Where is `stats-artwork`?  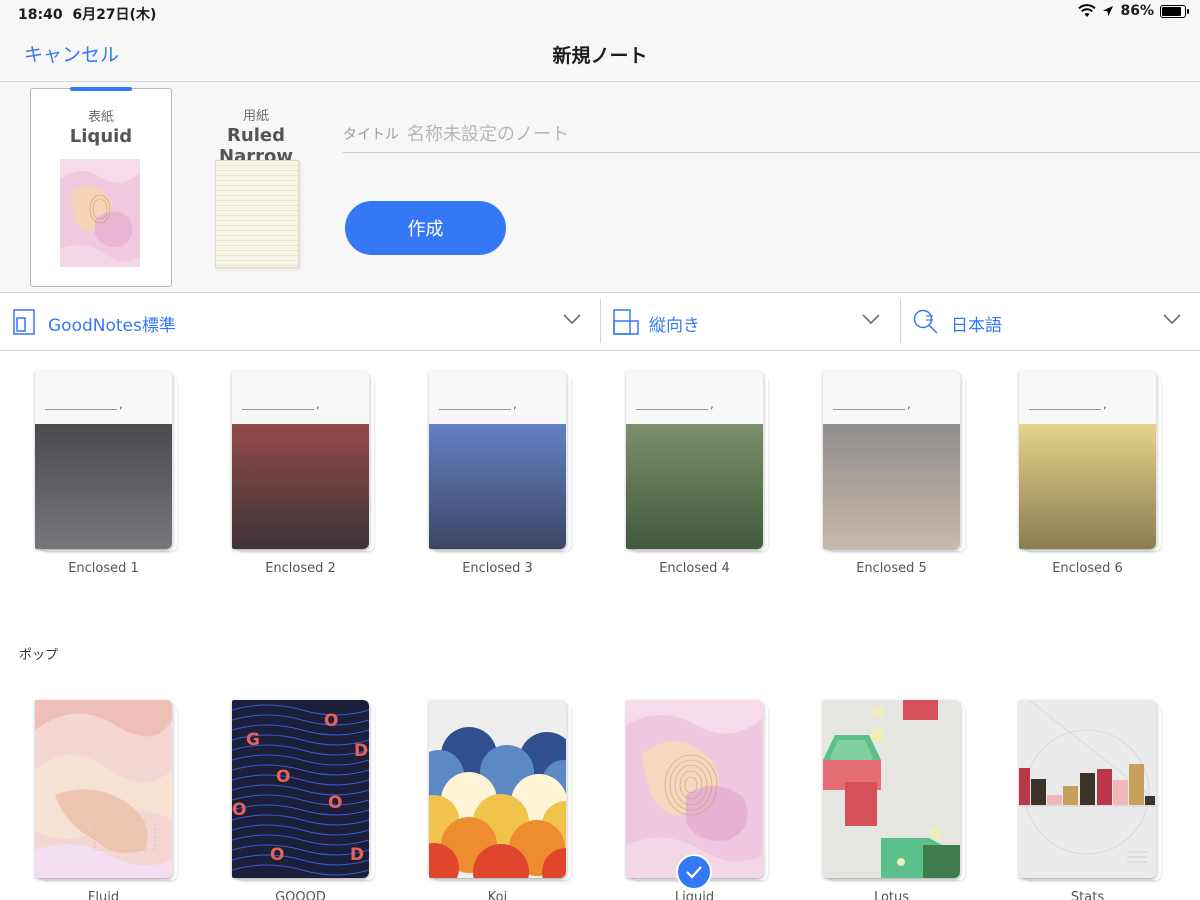
stats-artwork is located at coordinates (1087, 789).